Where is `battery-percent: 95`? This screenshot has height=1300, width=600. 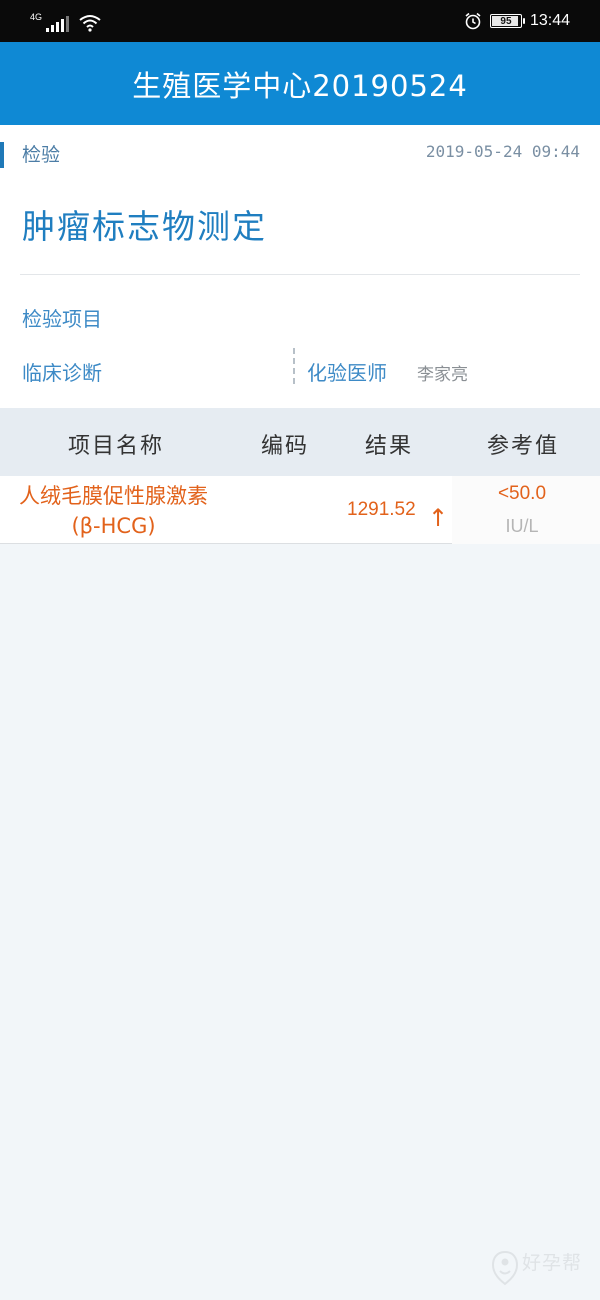
battery-percent: 95 is located at coordinates (506, 21).